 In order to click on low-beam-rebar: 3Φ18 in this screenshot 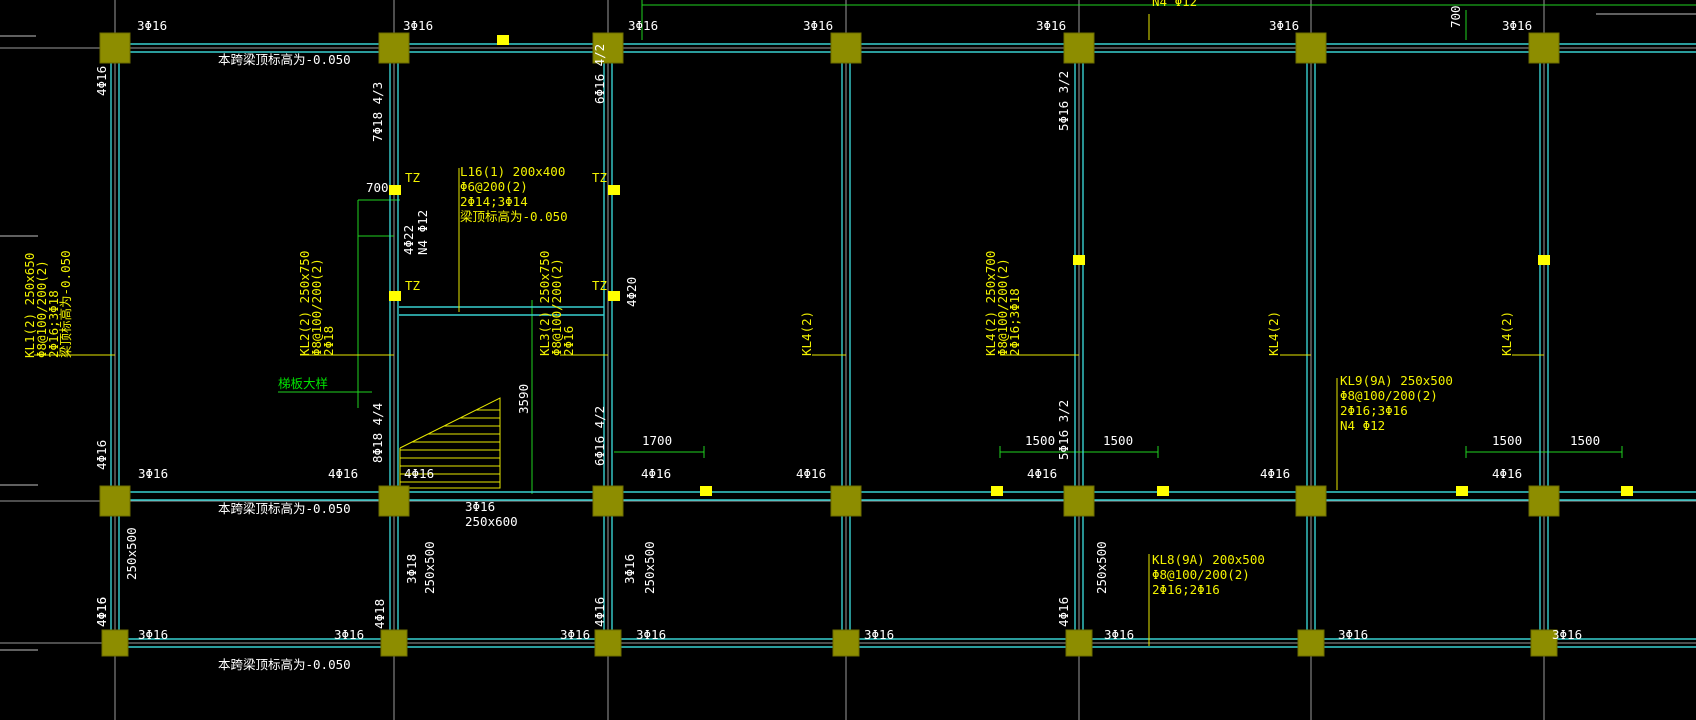, I will do `click(411, 569)`.